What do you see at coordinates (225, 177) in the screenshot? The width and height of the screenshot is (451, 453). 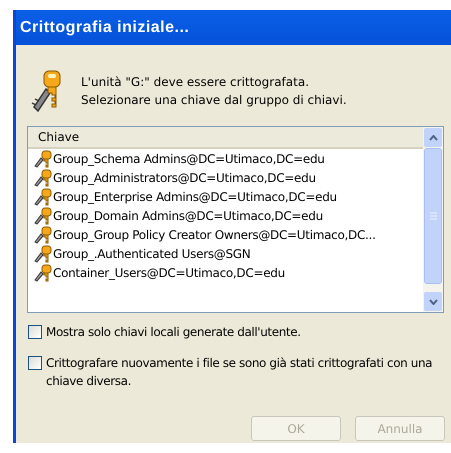 I see `key-list-item: Group_Administrators@DC=Utimaco,DC=edu` at bounding box center [225, 177].